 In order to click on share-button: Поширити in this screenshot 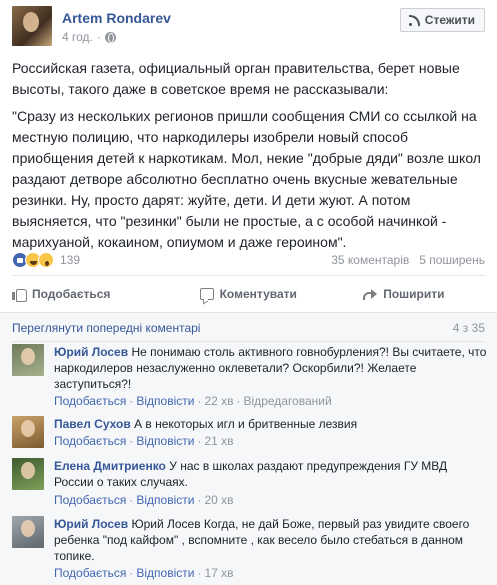, I will do `click(406, 294)`.